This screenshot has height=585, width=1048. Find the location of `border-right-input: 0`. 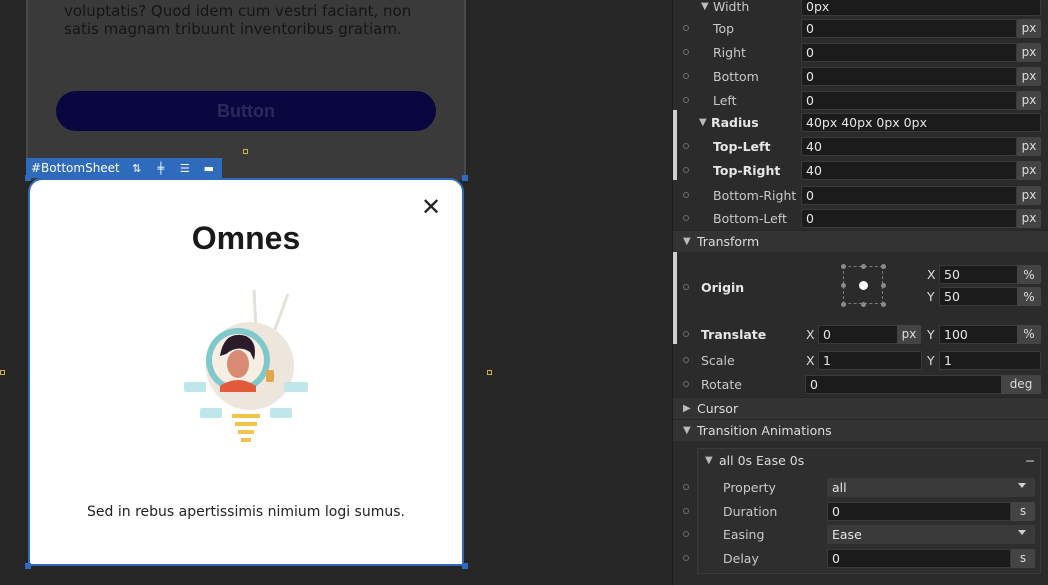

border-right-input: 0 is located at coordinates (909, 52).